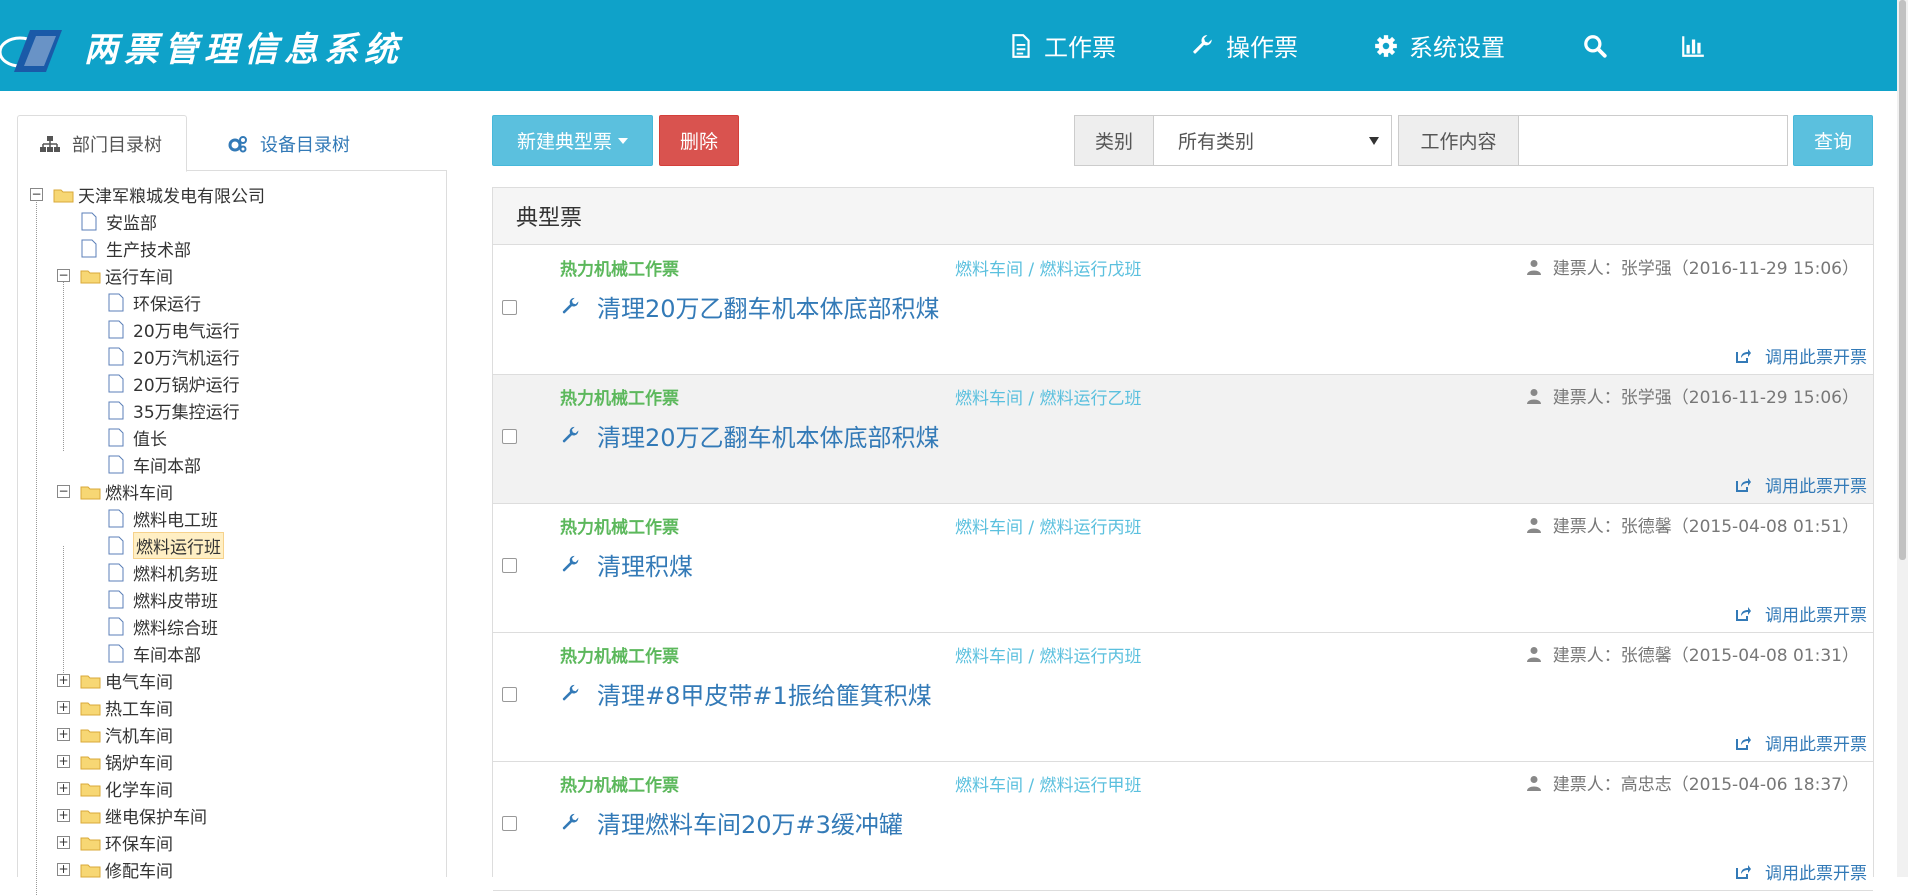  What do you see at coordinates (115, 734) in the screenshot?
I see `tree-node-folder: + 汽机车间` at bounding box center [115, 734].